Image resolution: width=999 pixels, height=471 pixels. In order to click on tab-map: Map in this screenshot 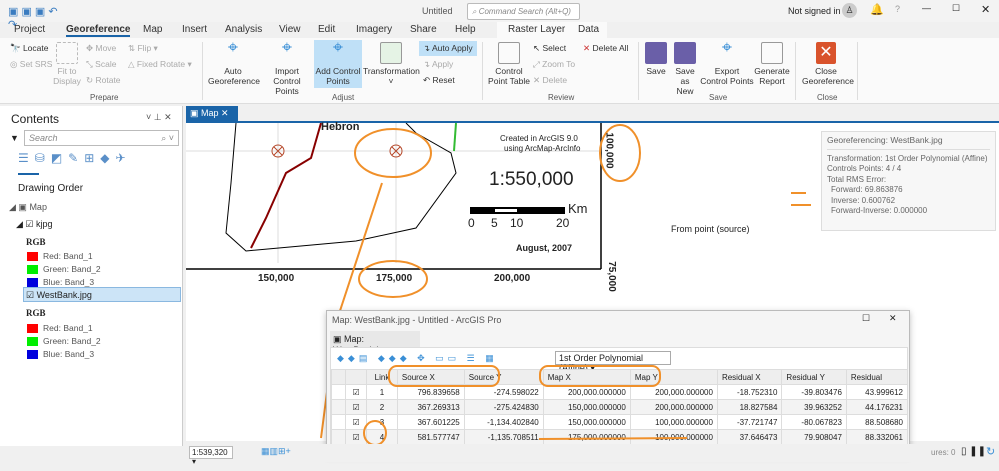, I will do `click(152, 29)`.